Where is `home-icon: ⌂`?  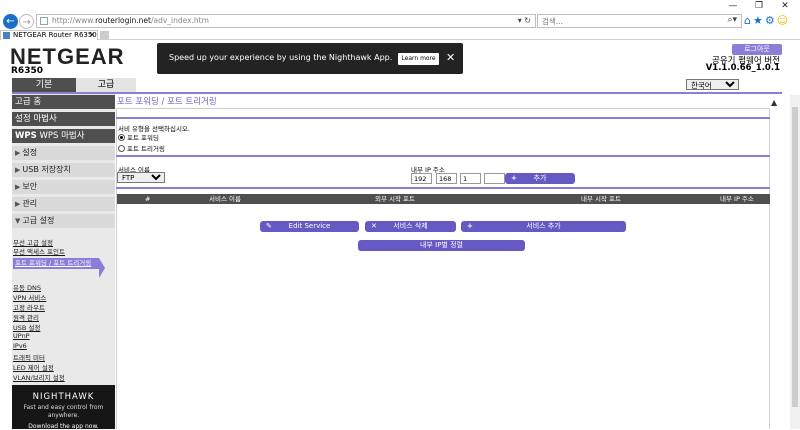
home-icon: ⌂ is located at coordinates (748, 20).